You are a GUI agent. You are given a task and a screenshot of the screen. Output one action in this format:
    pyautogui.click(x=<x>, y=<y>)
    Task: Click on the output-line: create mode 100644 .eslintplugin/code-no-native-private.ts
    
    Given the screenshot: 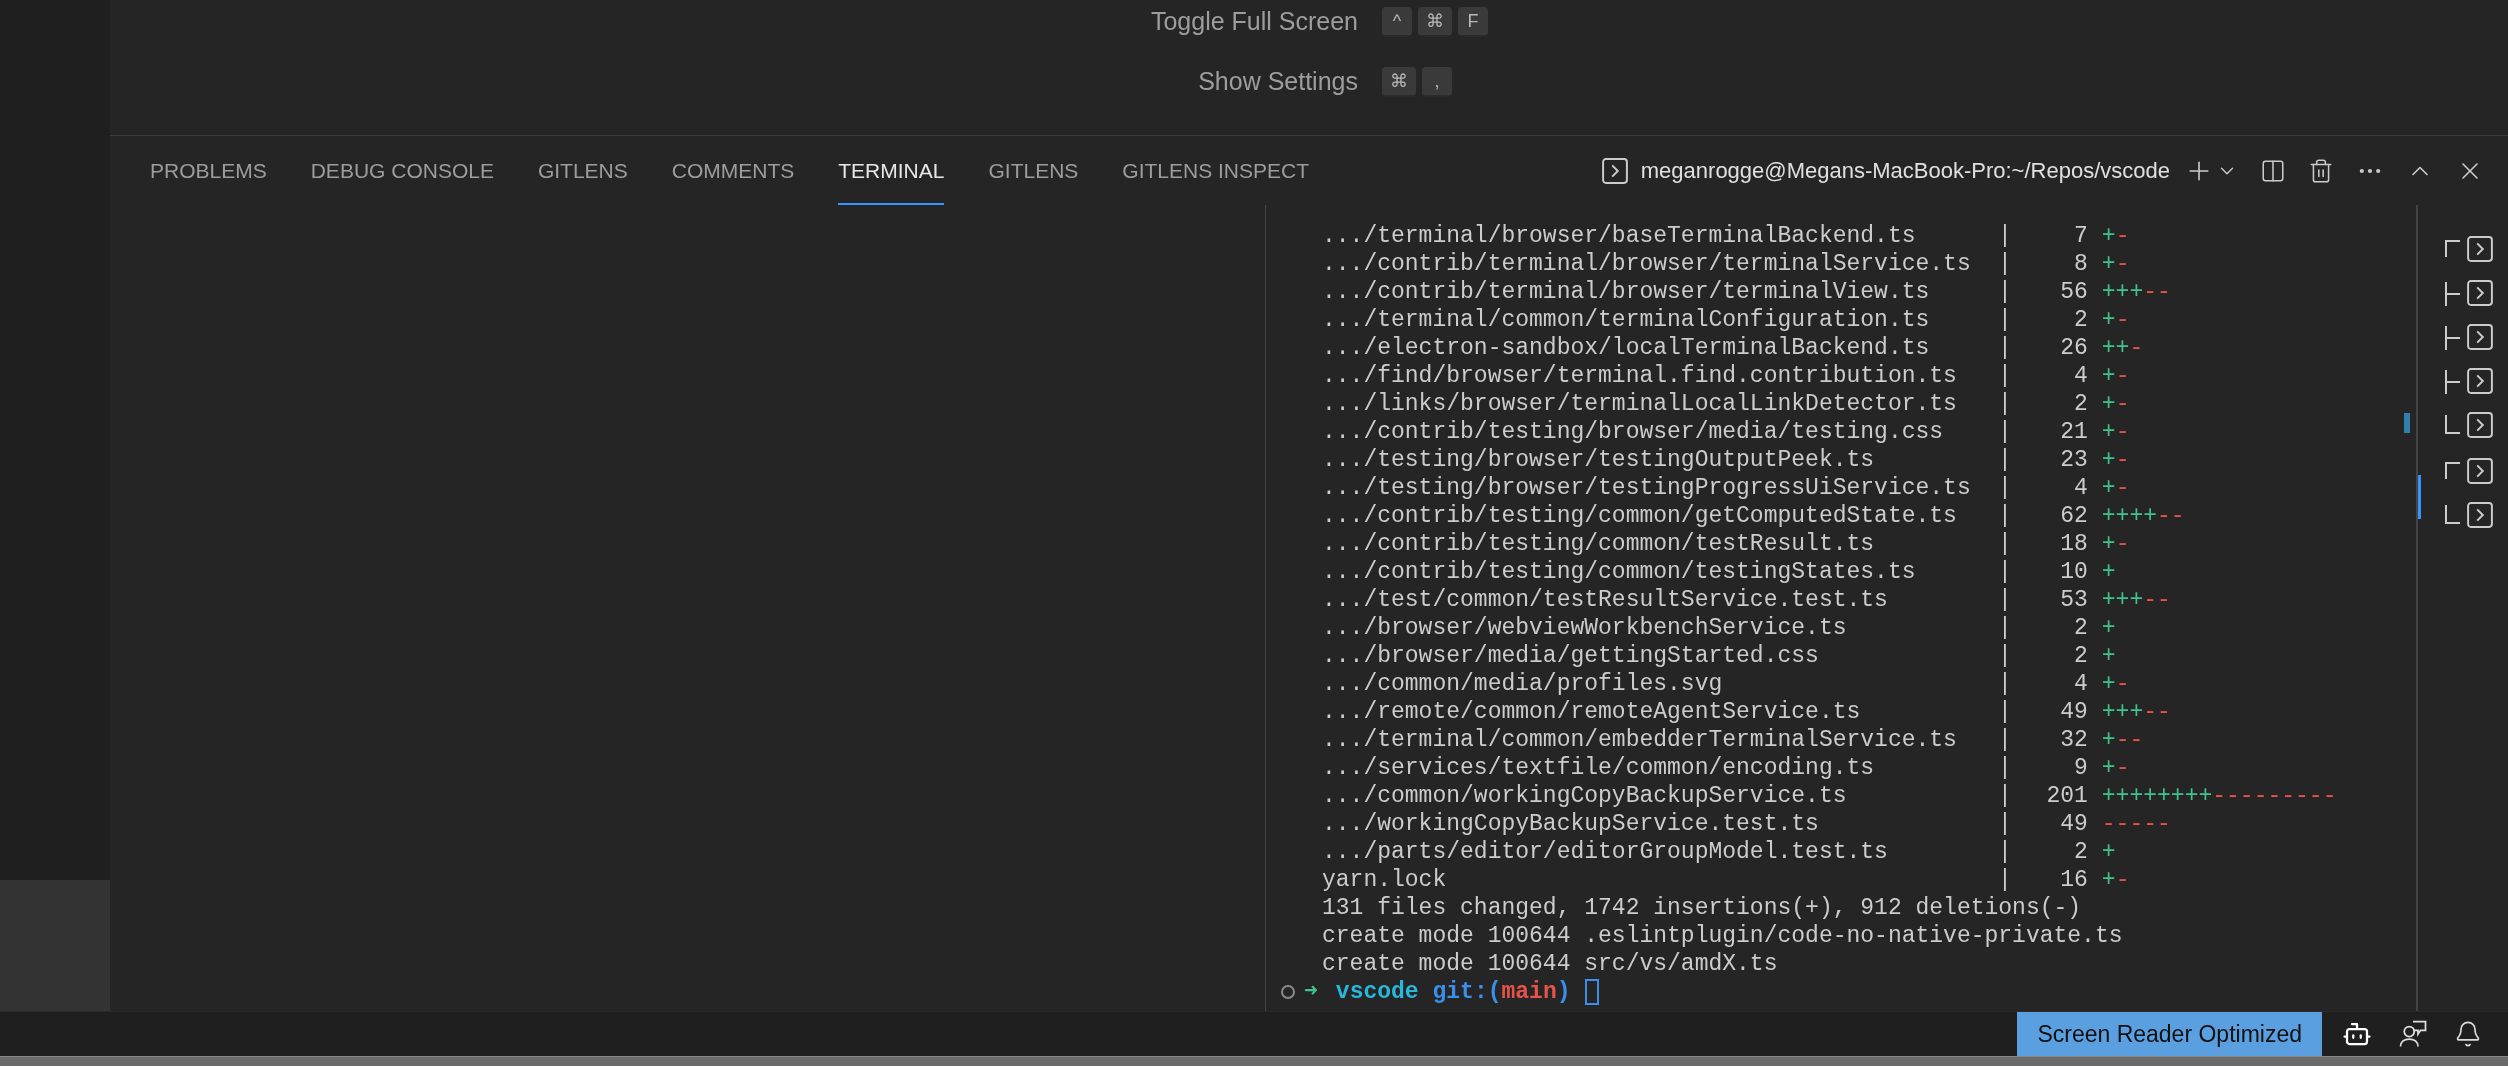 What is the action you would take?
    pyautogui.click(x=1722, y=936)
    